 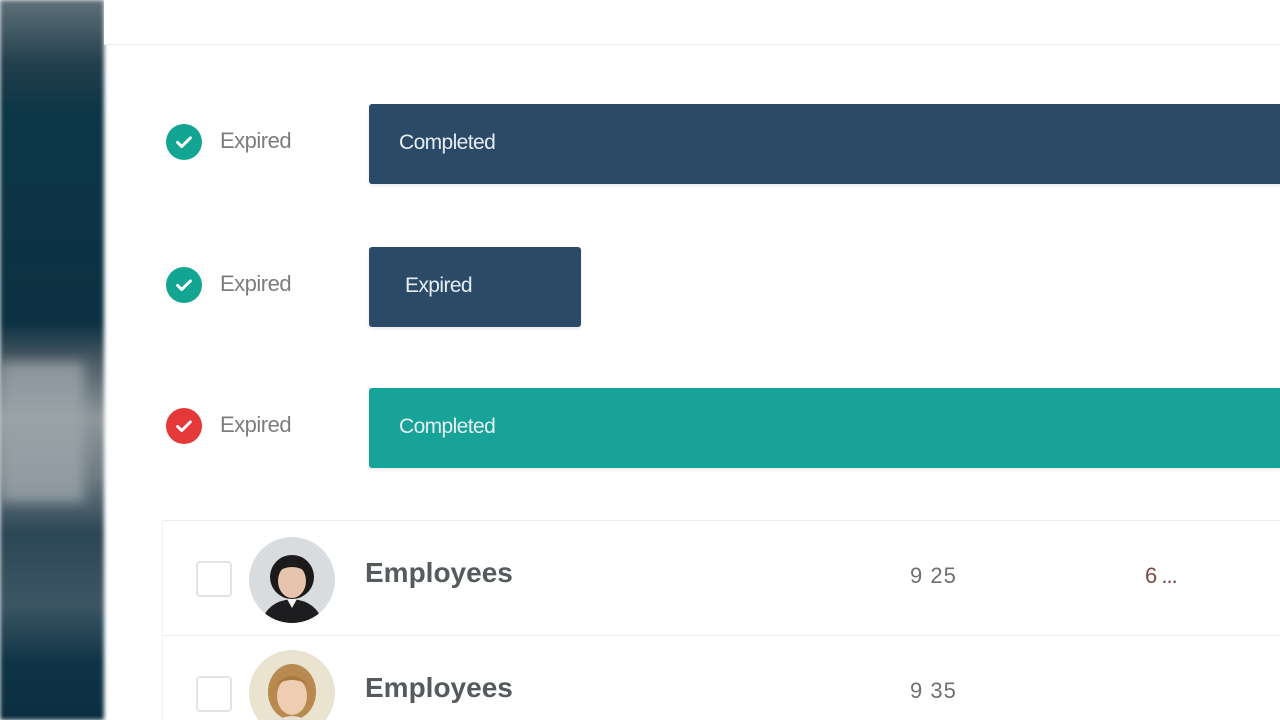 What do you see at coordinates (692, 22) in the screenshot?
I see `top-bar` at bounding box center [692, 22].